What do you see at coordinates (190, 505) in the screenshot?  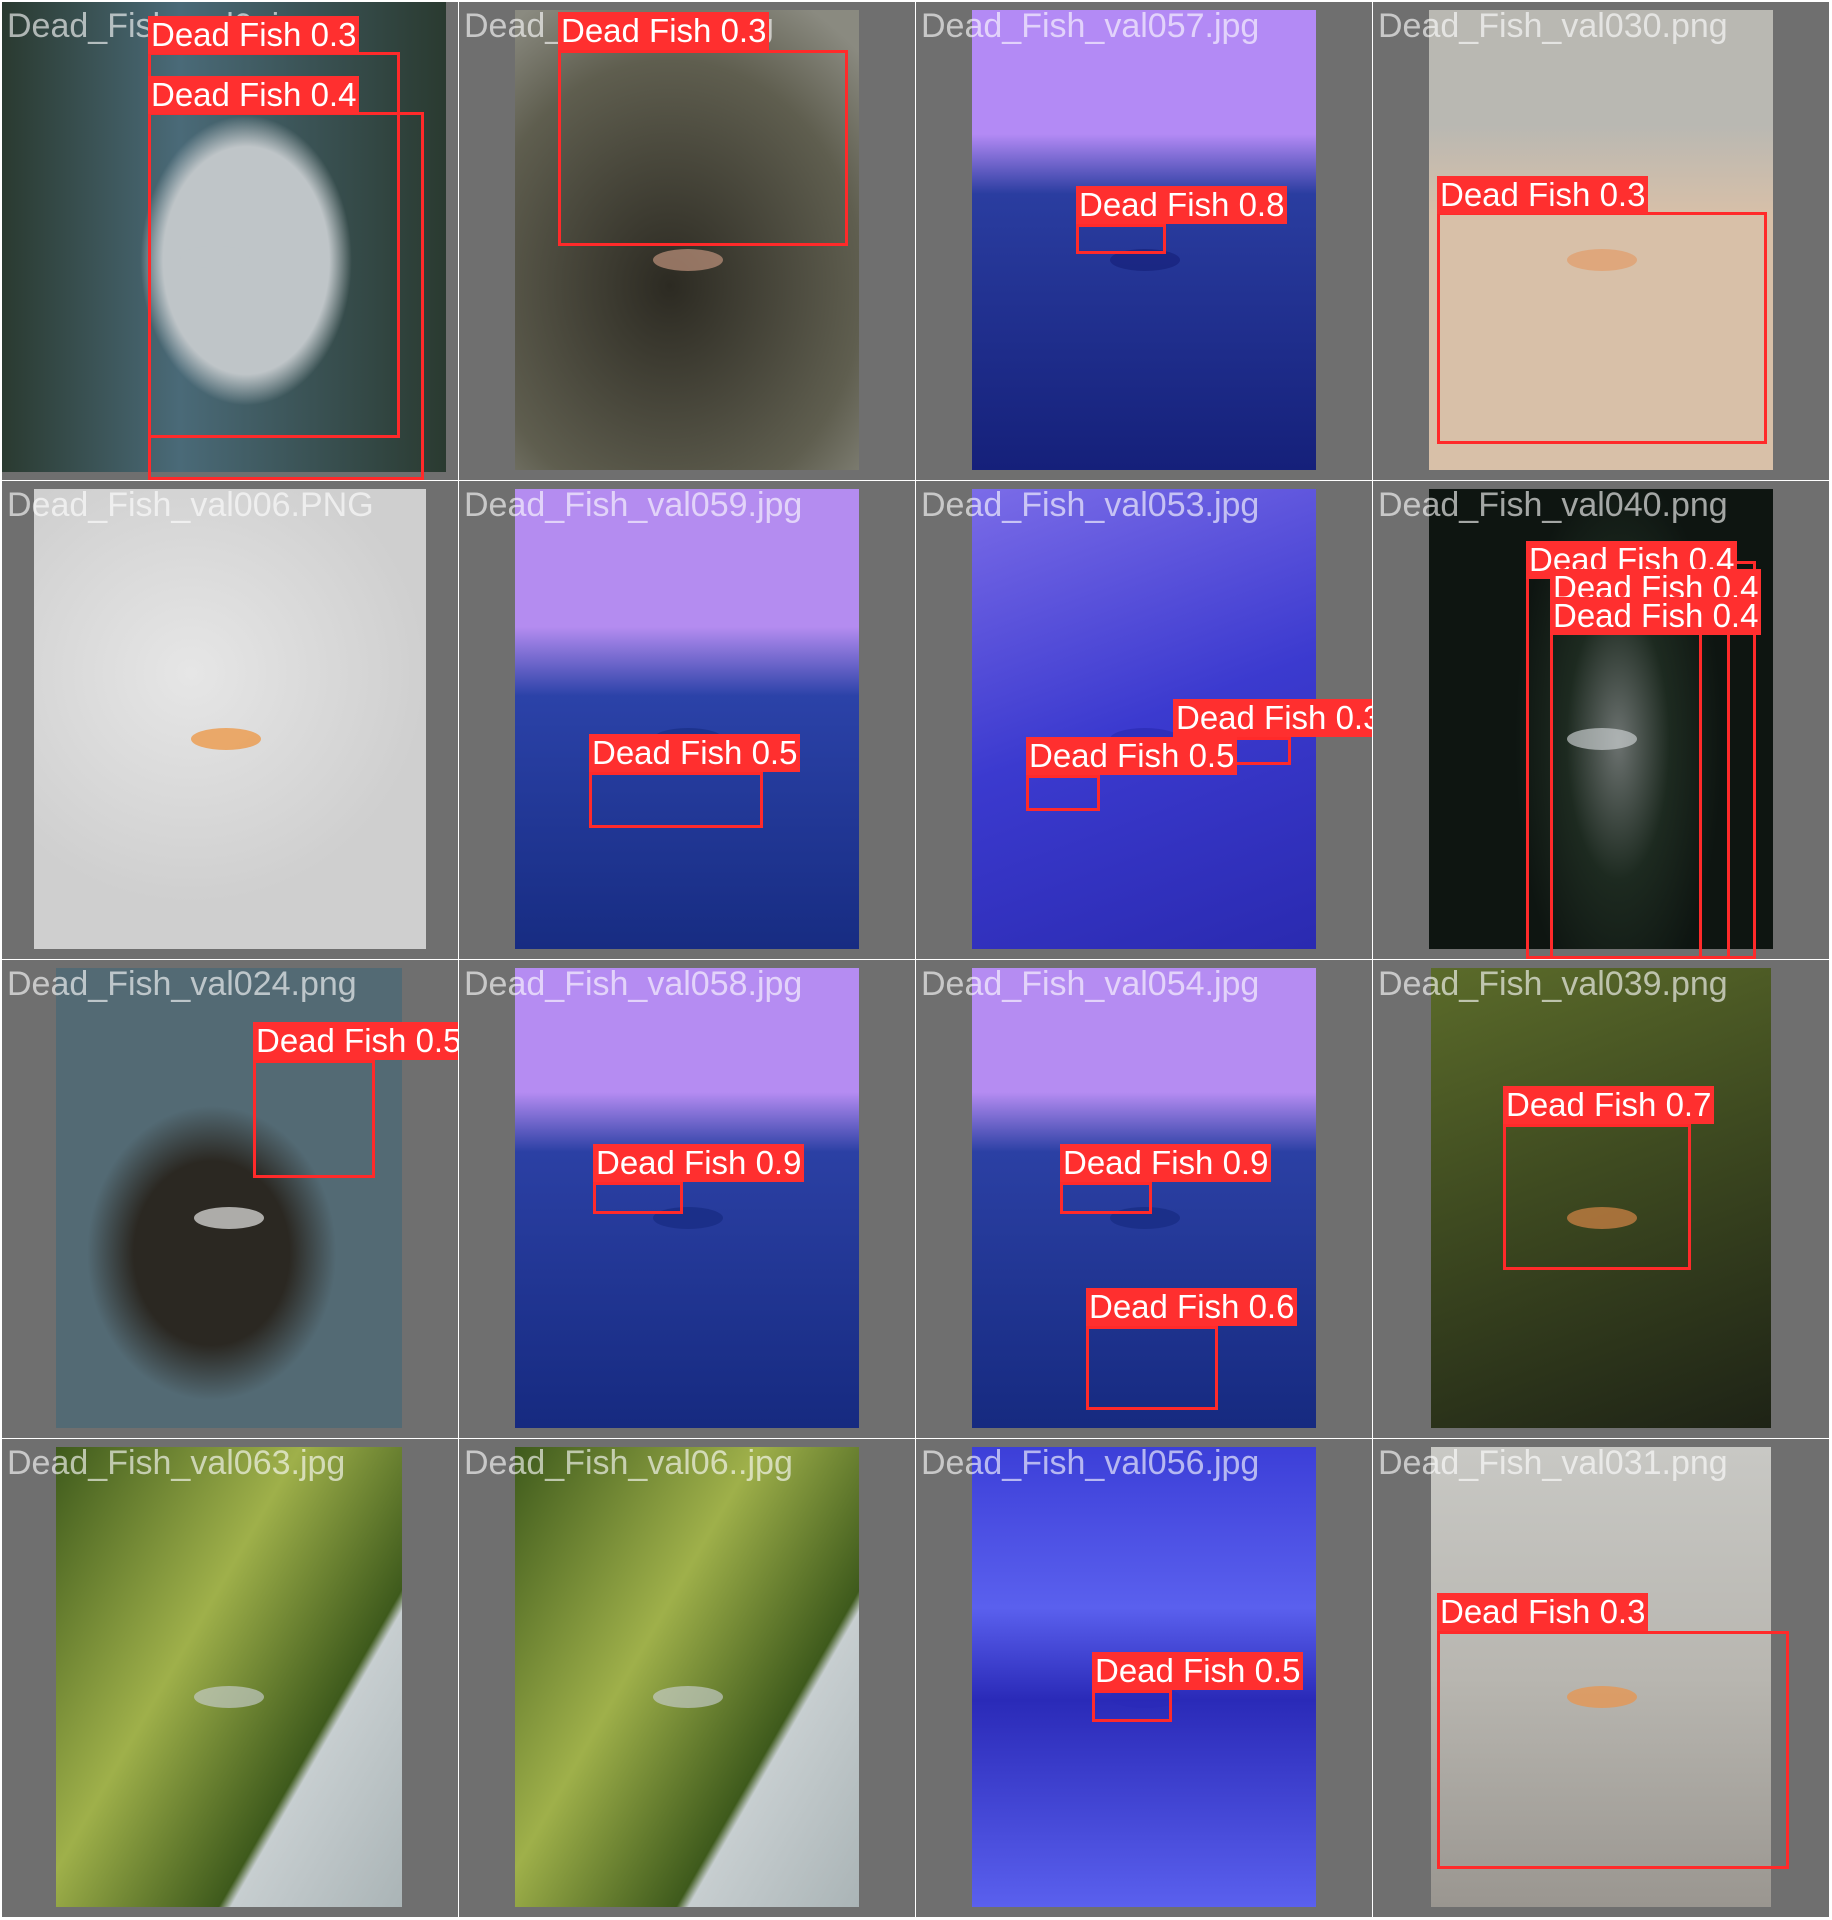 I see `image-filename: Dead_Fish_val006.PNG` at bounding box center [190, 505].